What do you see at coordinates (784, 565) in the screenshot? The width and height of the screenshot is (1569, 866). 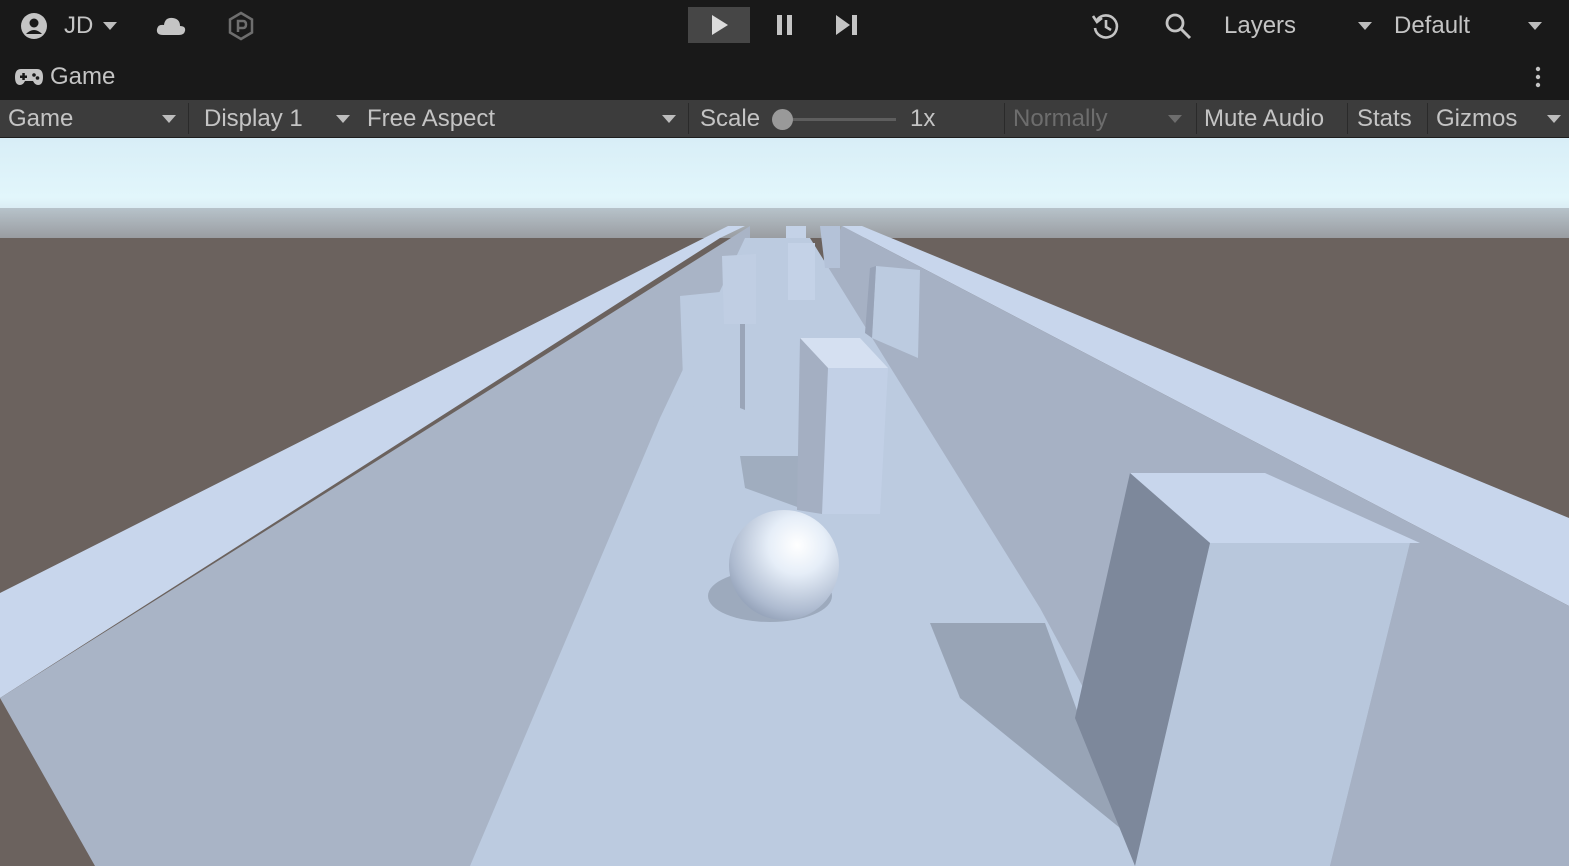 I see `player-ball` at bounding box center [784, 565].